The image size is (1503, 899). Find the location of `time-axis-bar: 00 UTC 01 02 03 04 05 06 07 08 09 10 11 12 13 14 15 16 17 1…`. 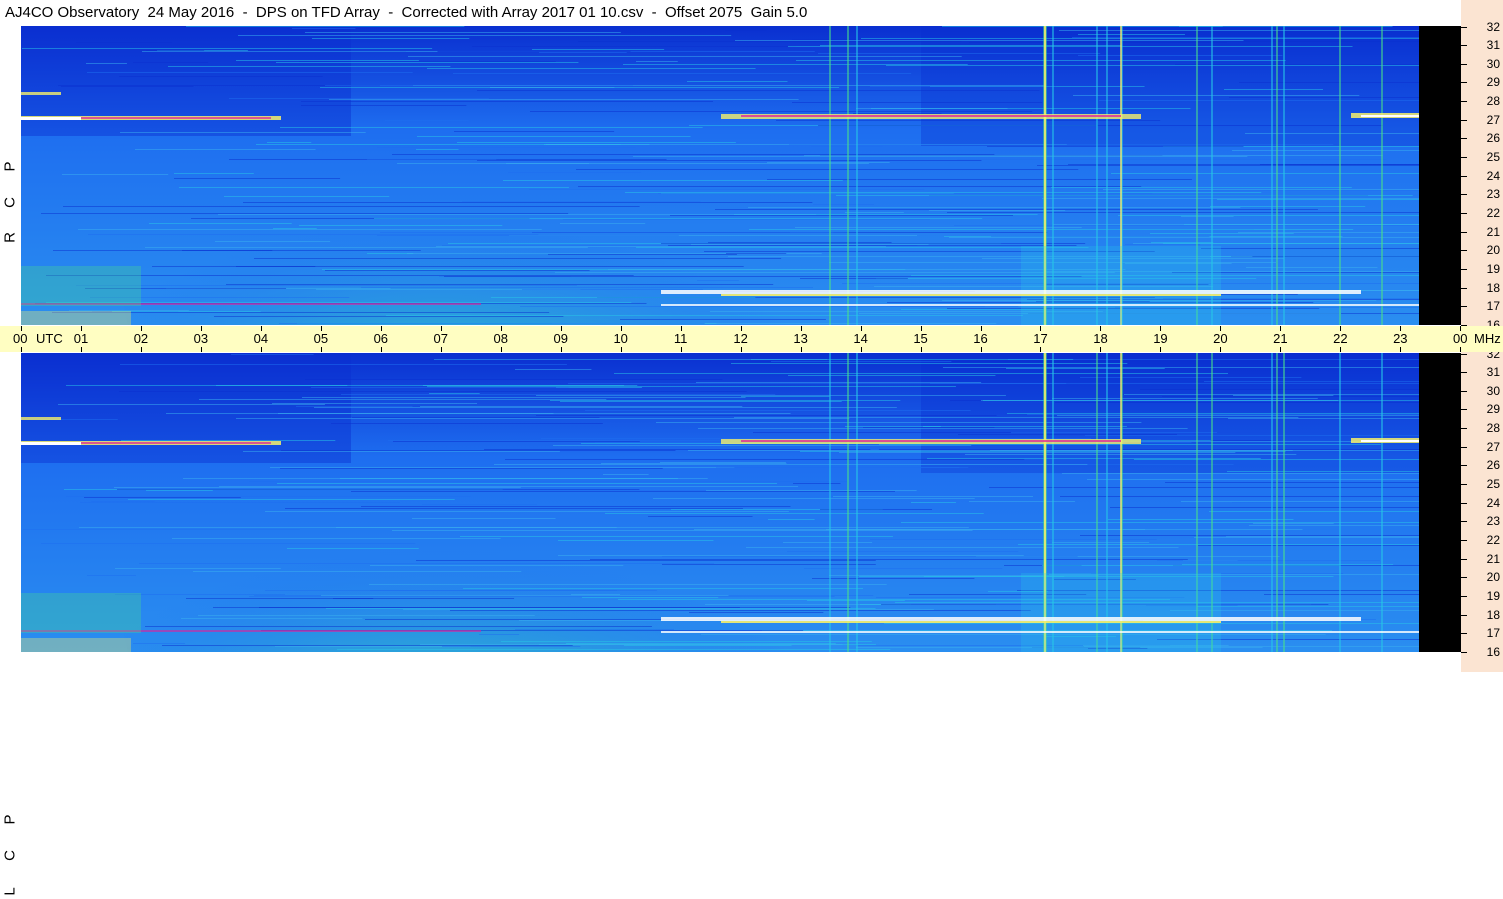

time-axis-bar: 00 UTC 01 02 03 04 05 06 07 08 09 10 11 12 13 14 15 16 17 1… is located at coordinates (751, 339).